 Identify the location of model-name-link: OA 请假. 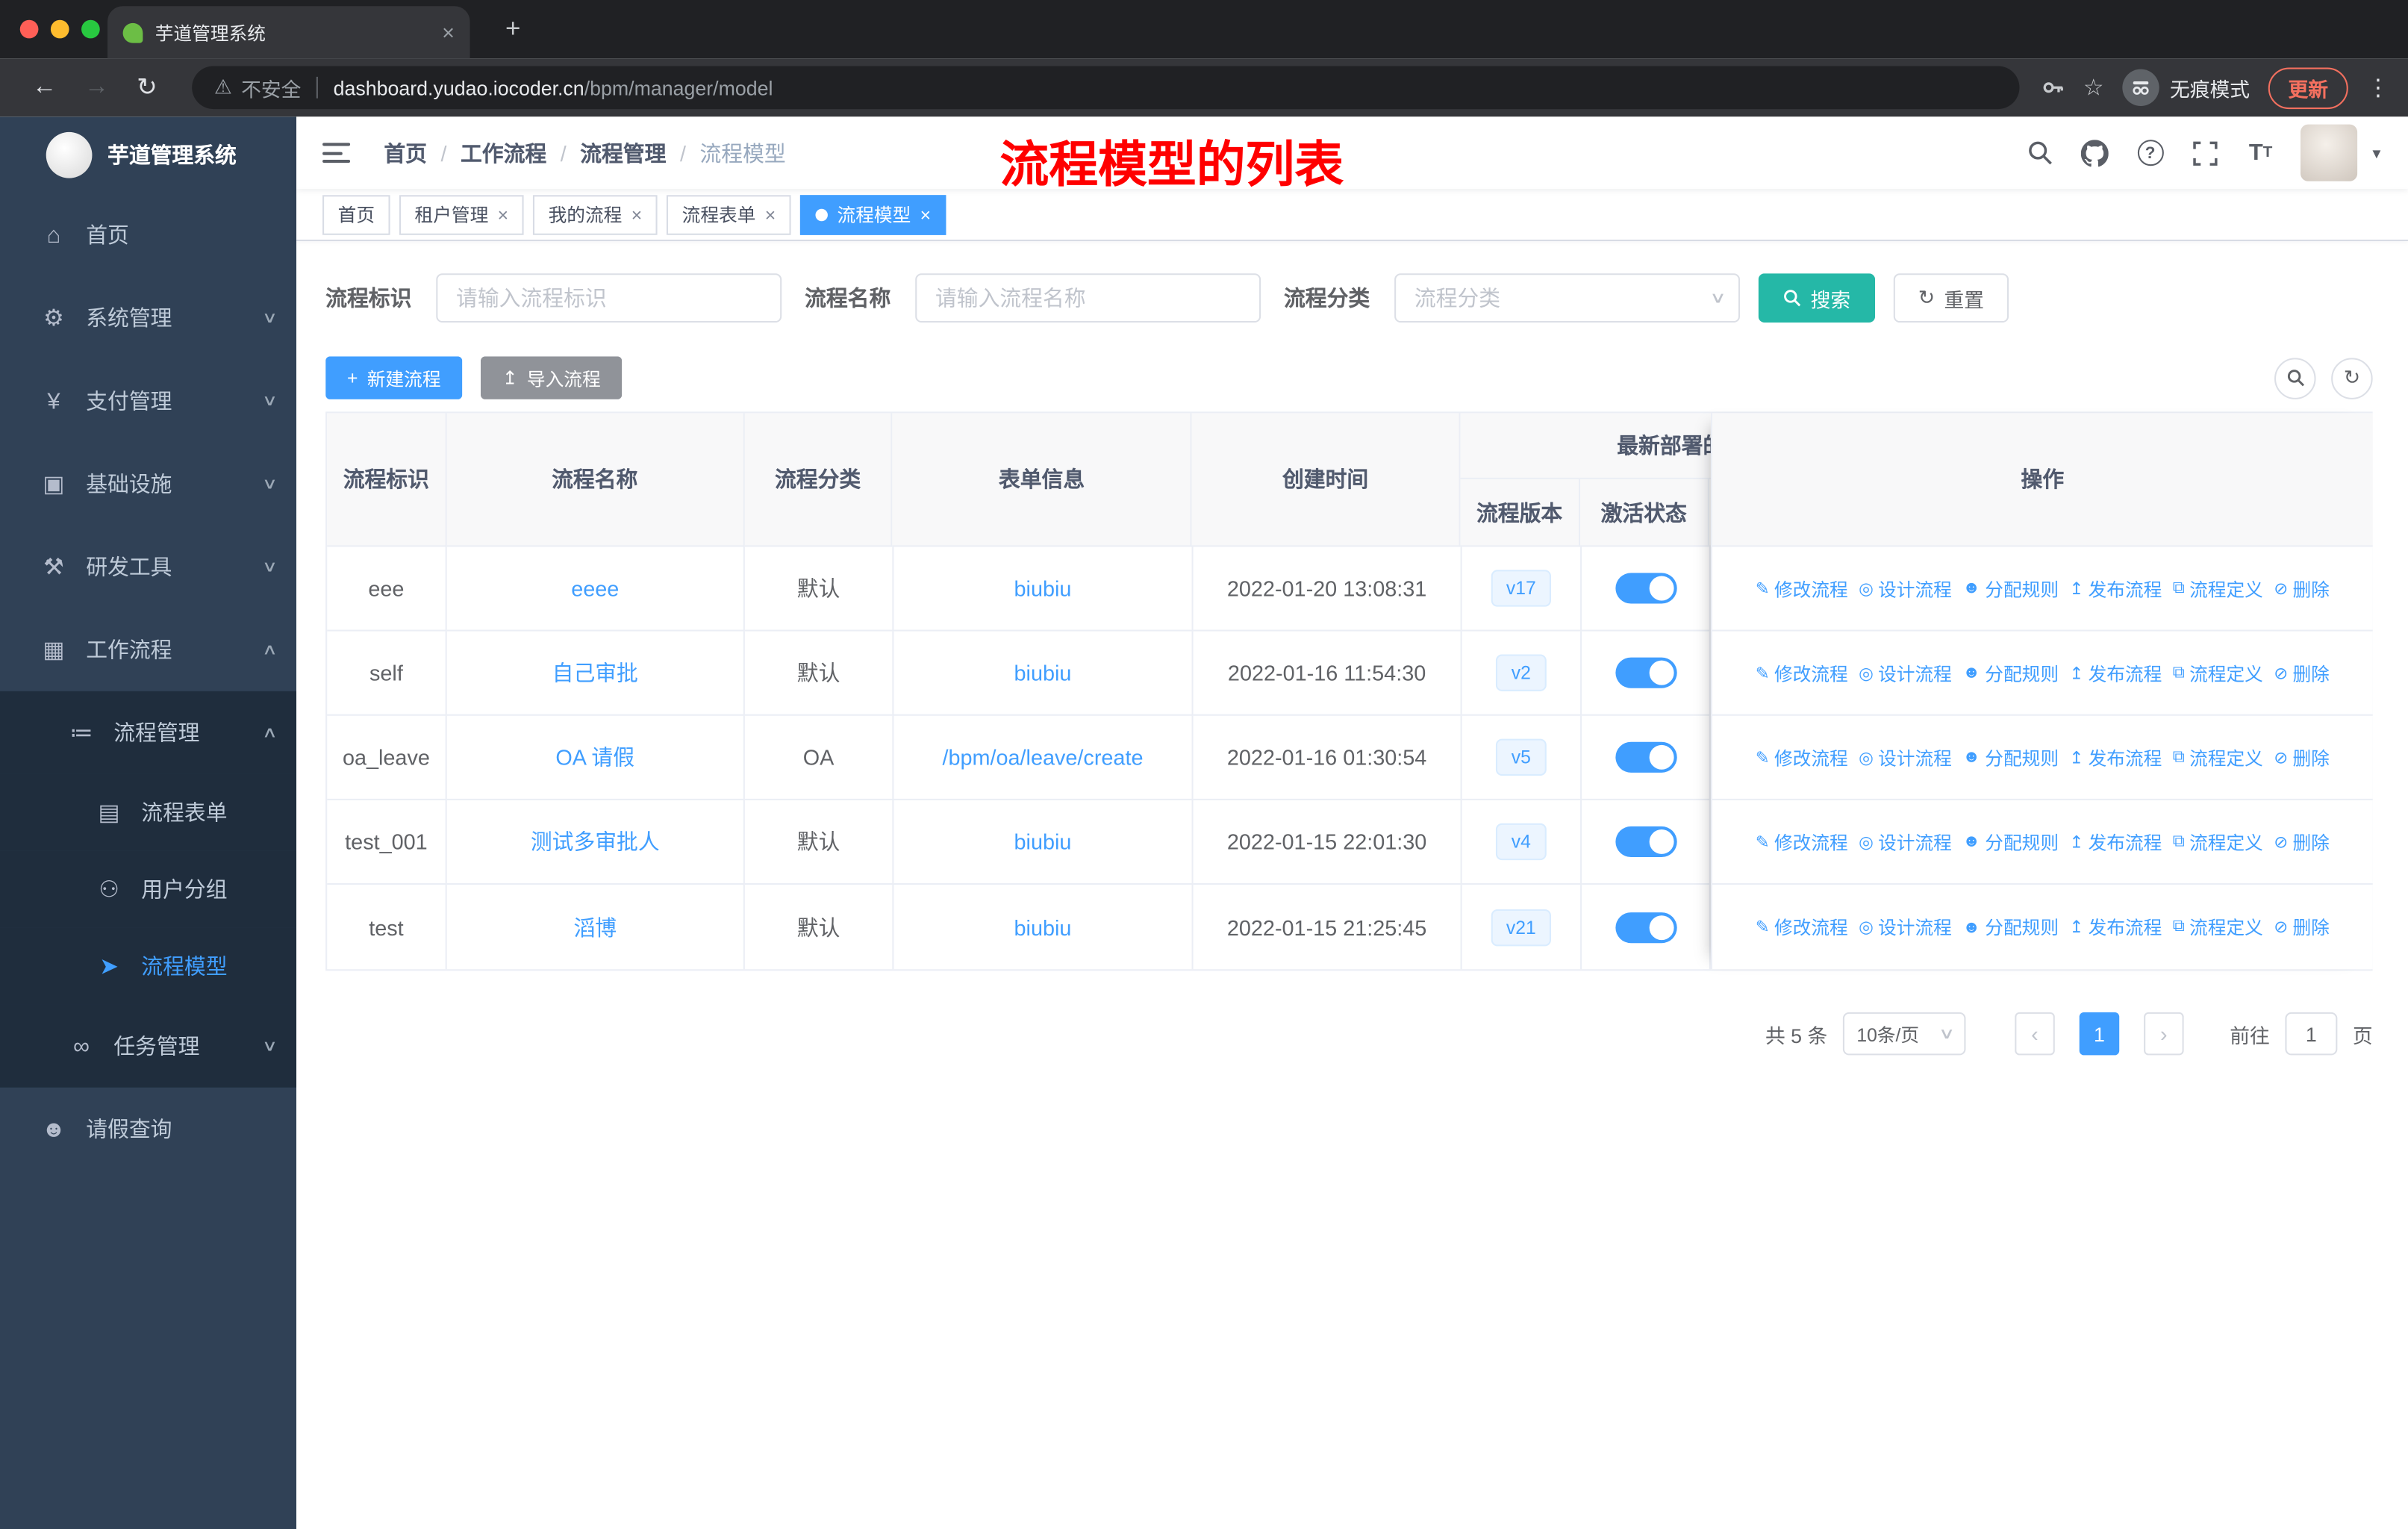
(594, 758).